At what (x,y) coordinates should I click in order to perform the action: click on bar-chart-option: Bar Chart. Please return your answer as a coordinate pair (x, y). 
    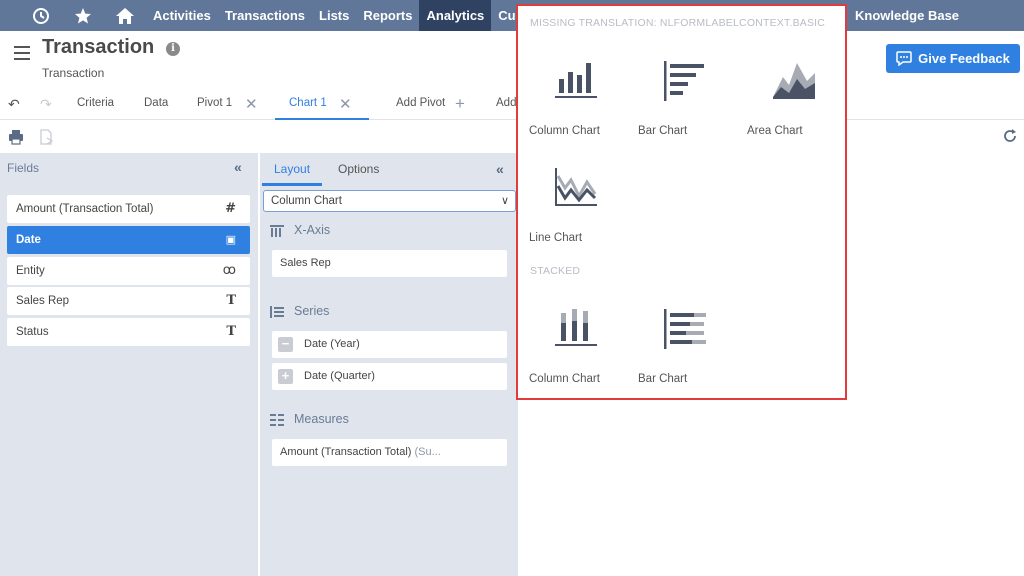
    Looking at the image, I should click on (688, 106).